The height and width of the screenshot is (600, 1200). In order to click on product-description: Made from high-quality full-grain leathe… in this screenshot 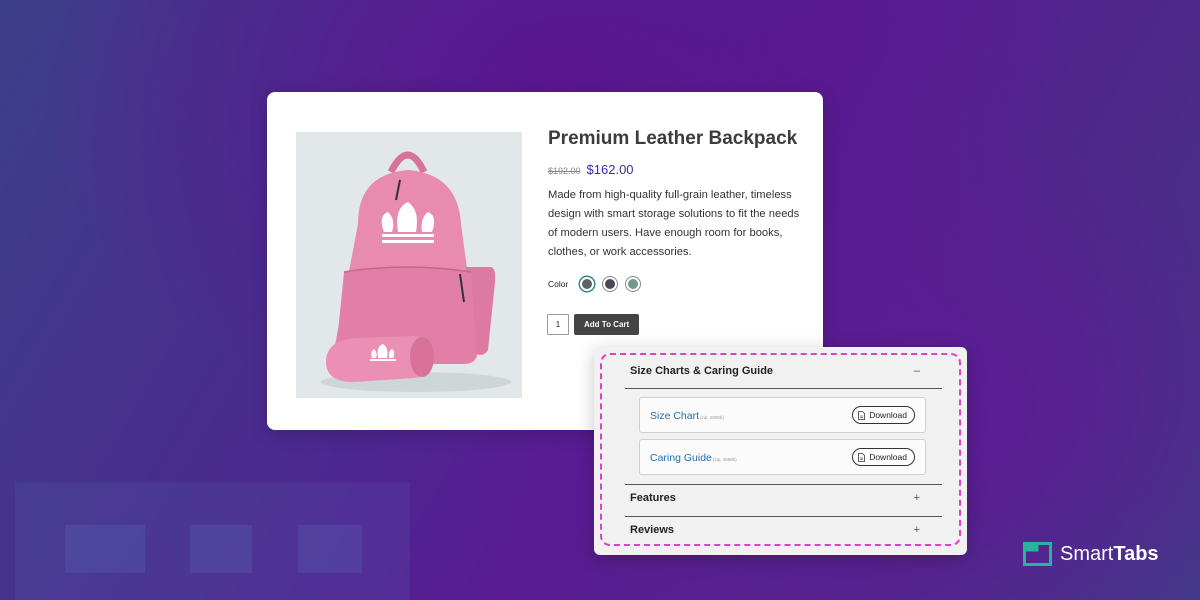, I will do `click(674, 223)`.